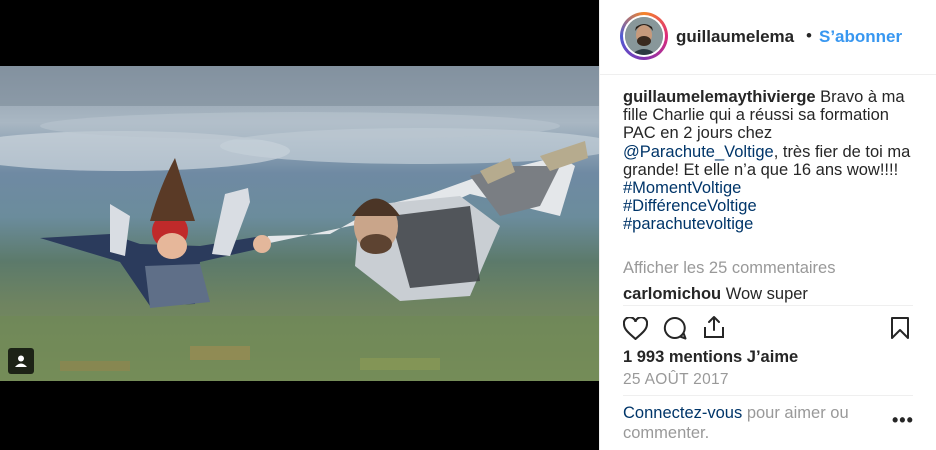 This screenshot has height=450, width=936. What do you see at coordinates (753, 423) in the screenshot?
I see `login-prompt: Connectez-vous pour aimer ou commenter.` at bounding box center [753, 423].